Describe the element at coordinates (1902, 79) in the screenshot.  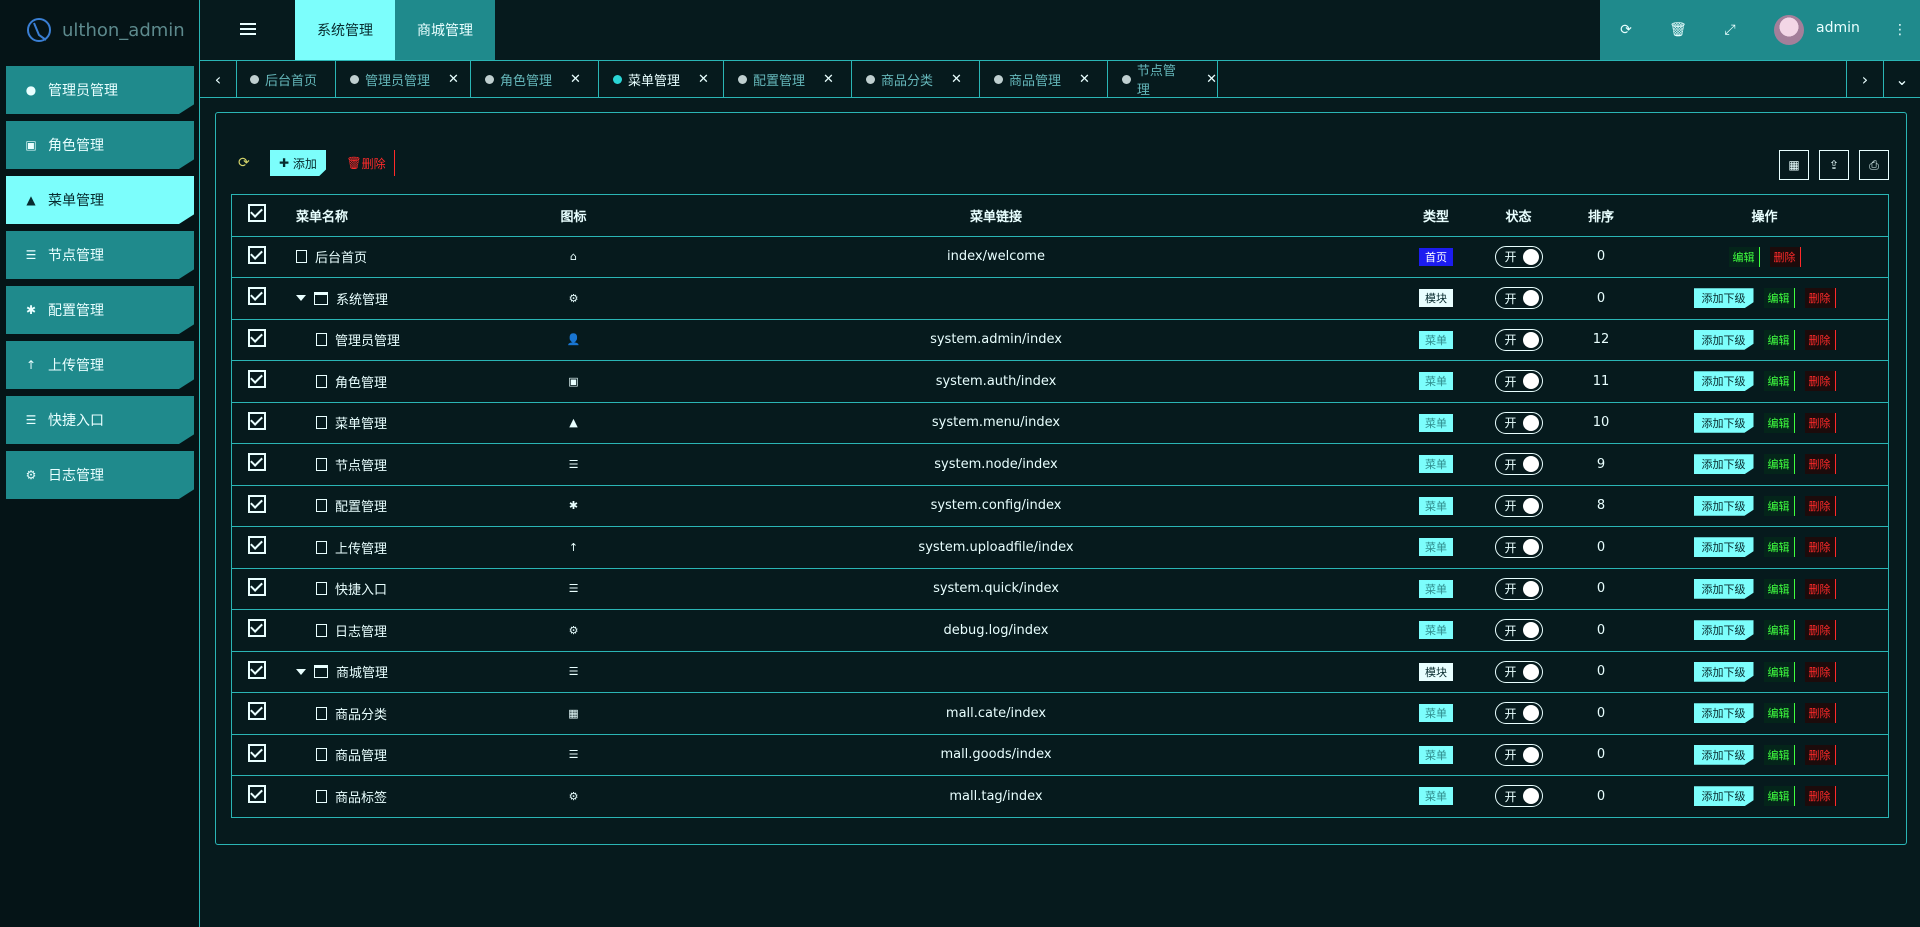
I see `tabs-dropdown-icon: ⌄` at that location.